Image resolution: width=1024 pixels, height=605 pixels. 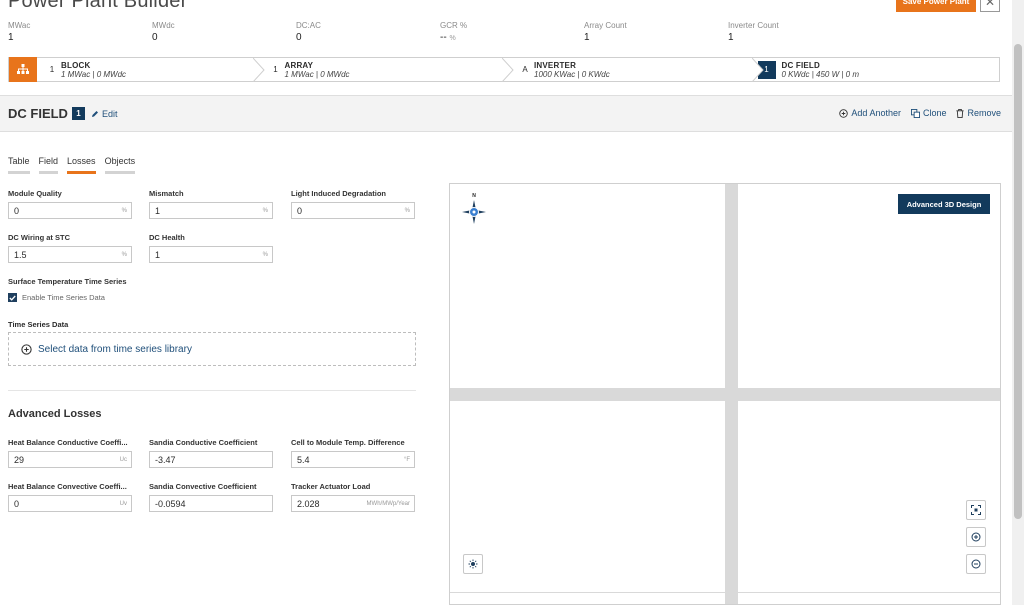 I want to click on hb-convective-field: Heat Balance Convective Coeffi... 0 Uv, so click(x=70, y=497).